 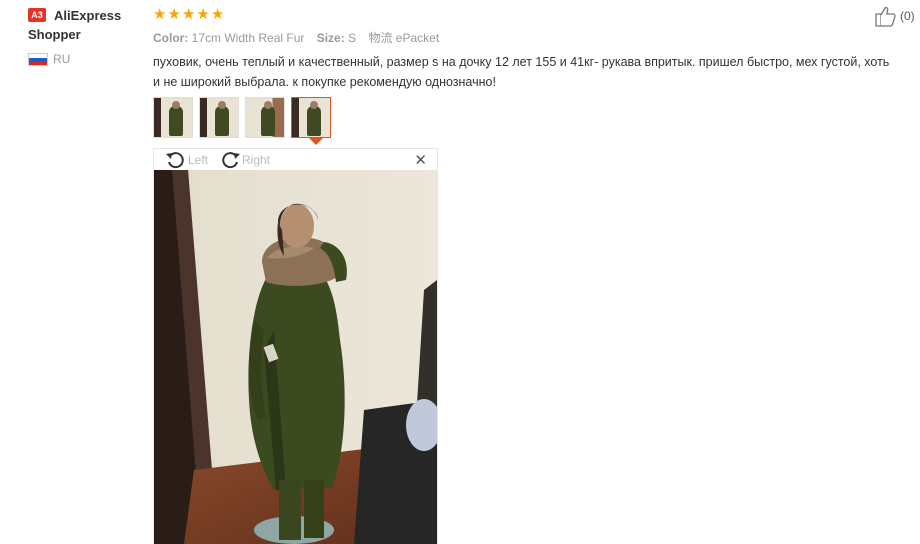 I want to click on rotate-left-button: Left, so click(x=186, y=160).